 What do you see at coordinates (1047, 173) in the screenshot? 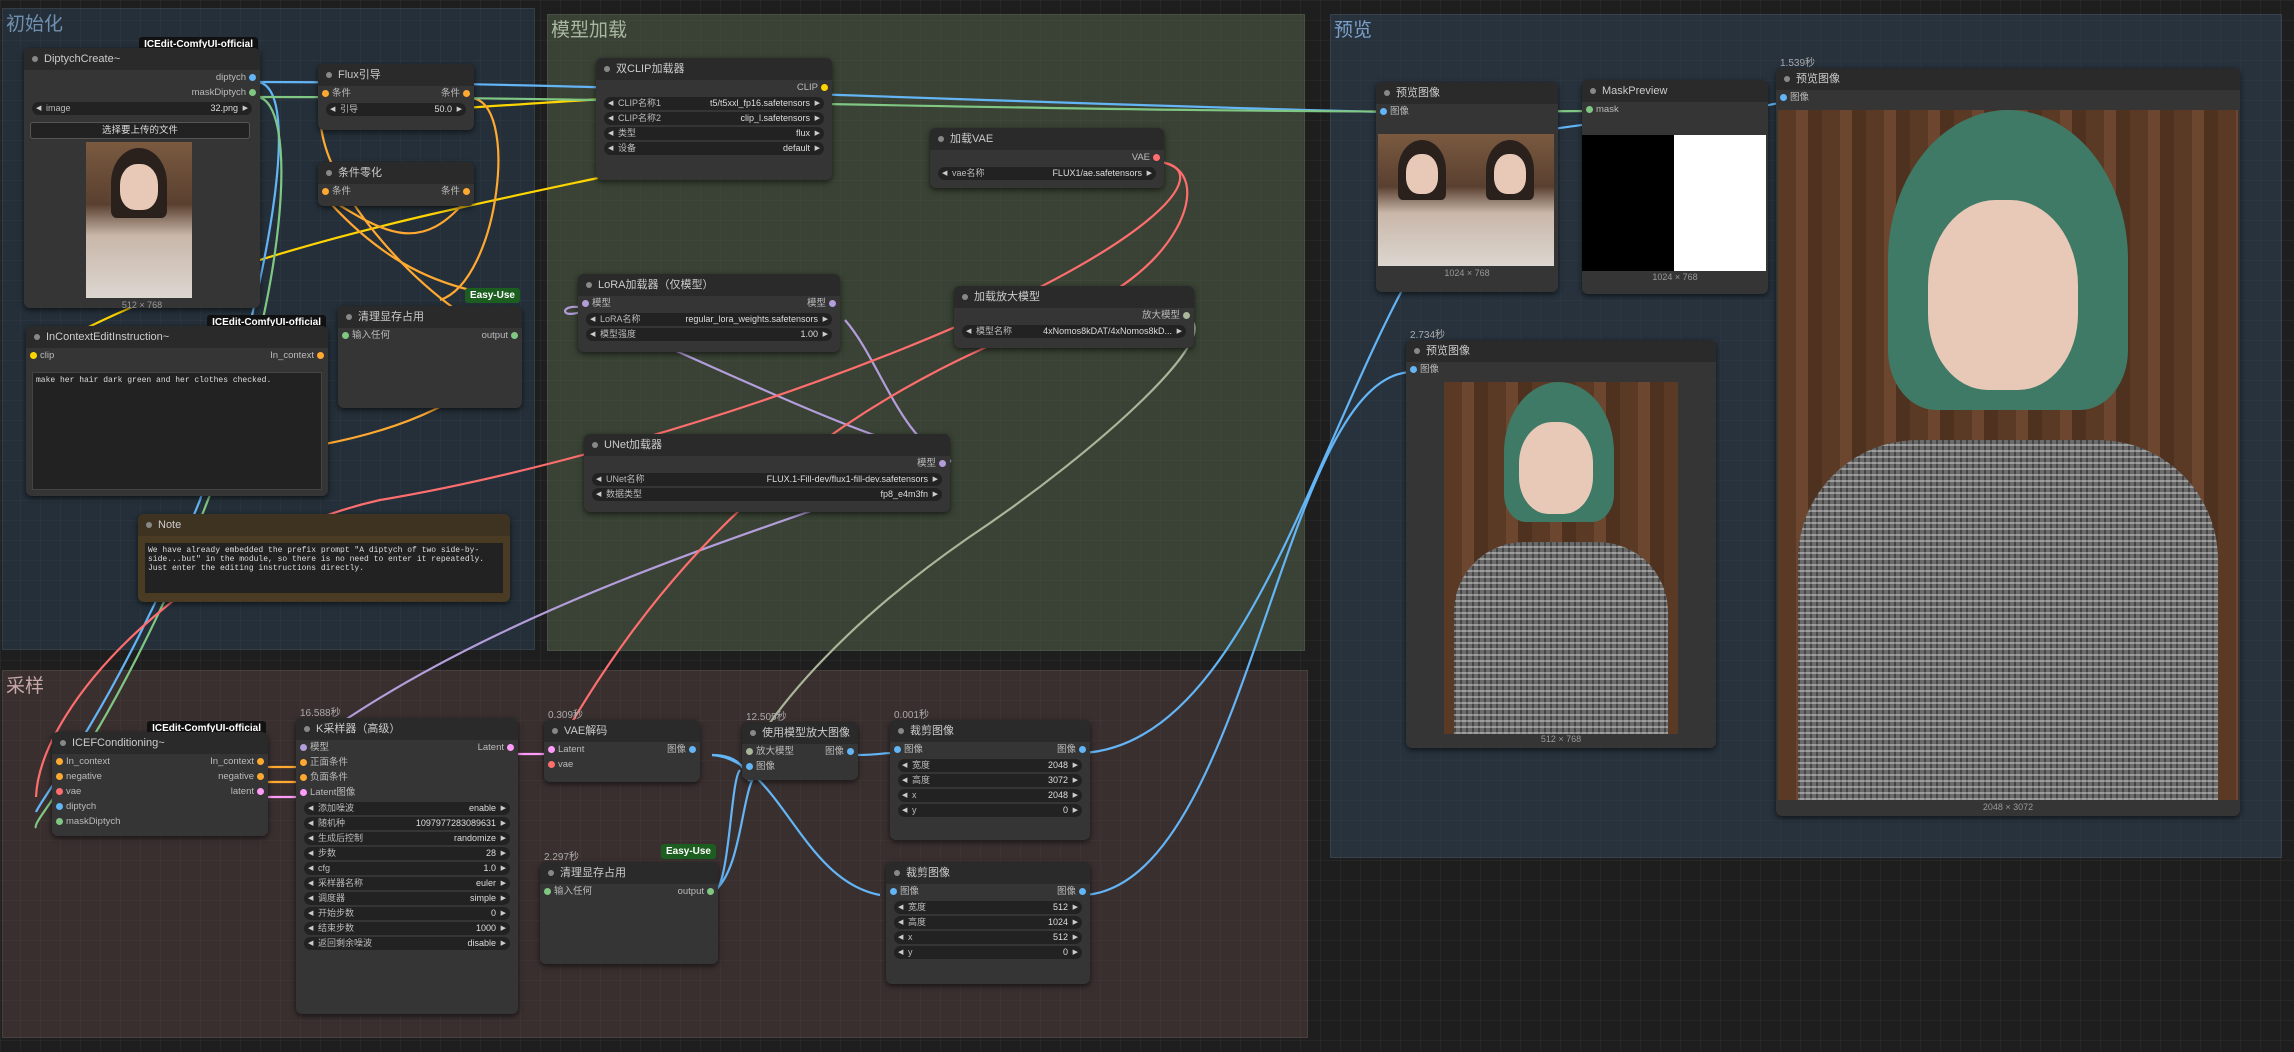
I see `vae-name-widget: vae名称 FLUX1/ae.safetensors` at bounding box center [1047, 173].